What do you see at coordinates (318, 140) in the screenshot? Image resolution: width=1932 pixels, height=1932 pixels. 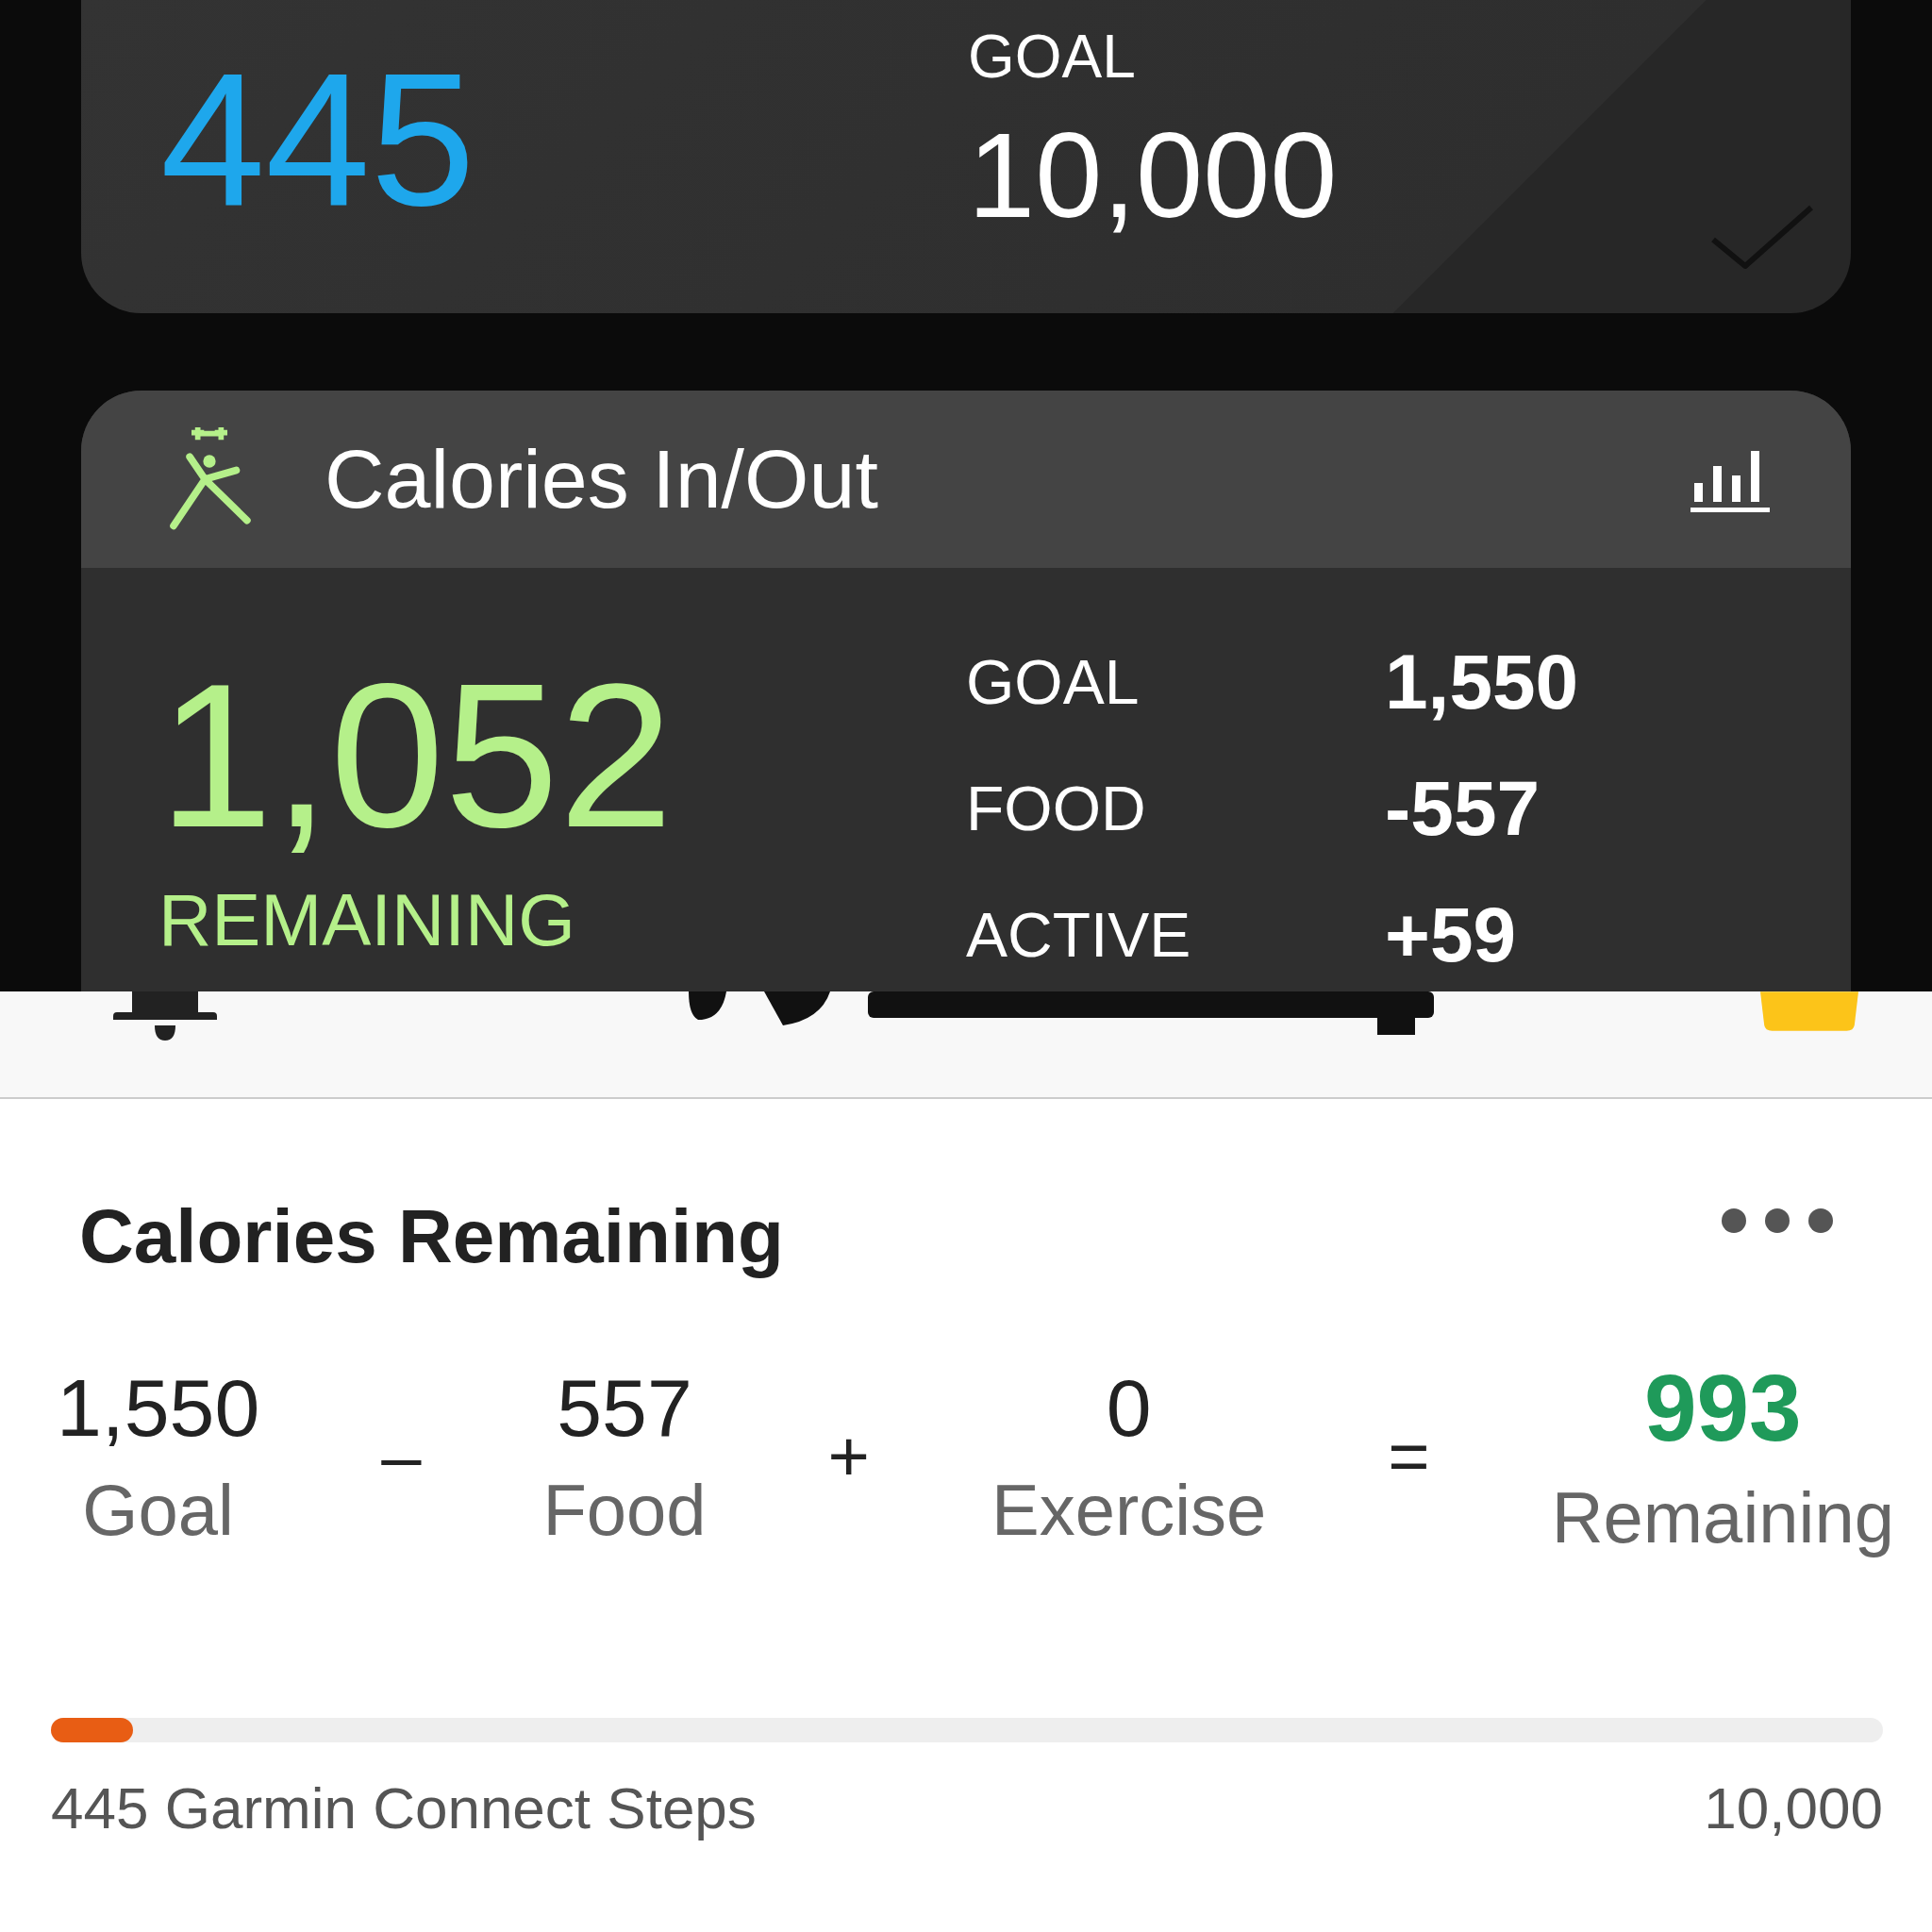 I see `steps-count: 445` at bounding box center [318, 140].